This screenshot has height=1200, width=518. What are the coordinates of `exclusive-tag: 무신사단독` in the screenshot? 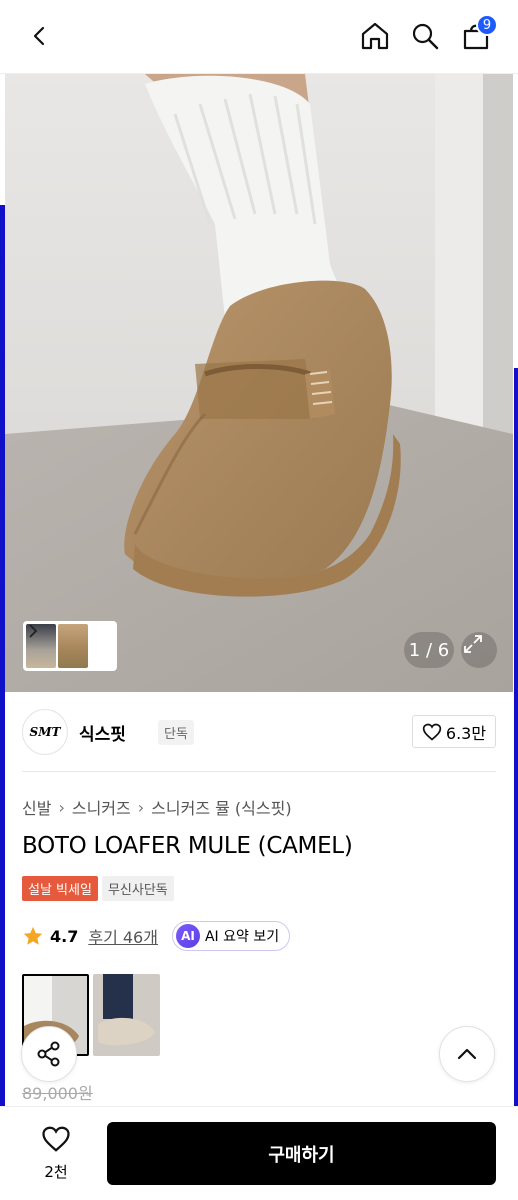 It's located at (137, 888).